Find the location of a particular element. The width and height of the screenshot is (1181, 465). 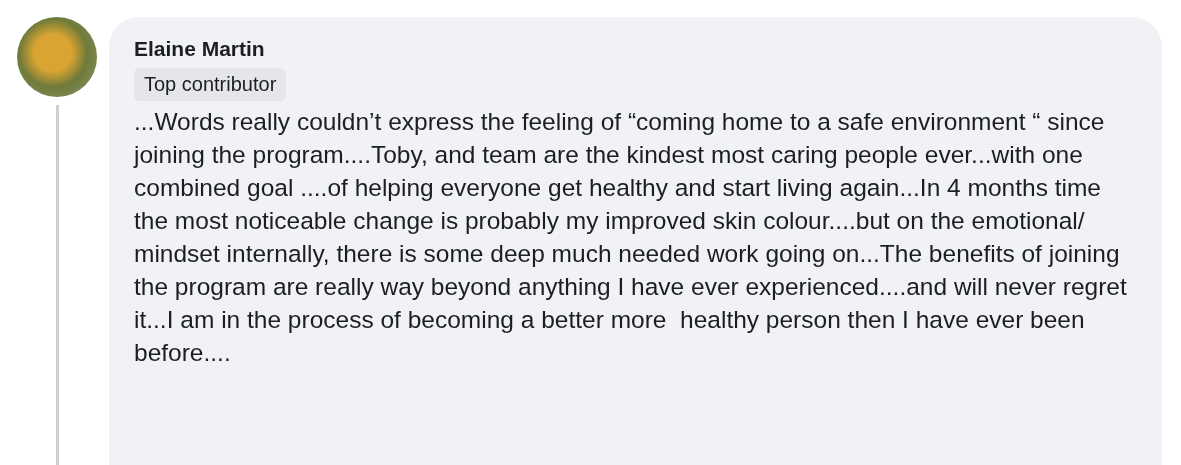

author-name: Elaine Martin is located at coordinates (199, 49).